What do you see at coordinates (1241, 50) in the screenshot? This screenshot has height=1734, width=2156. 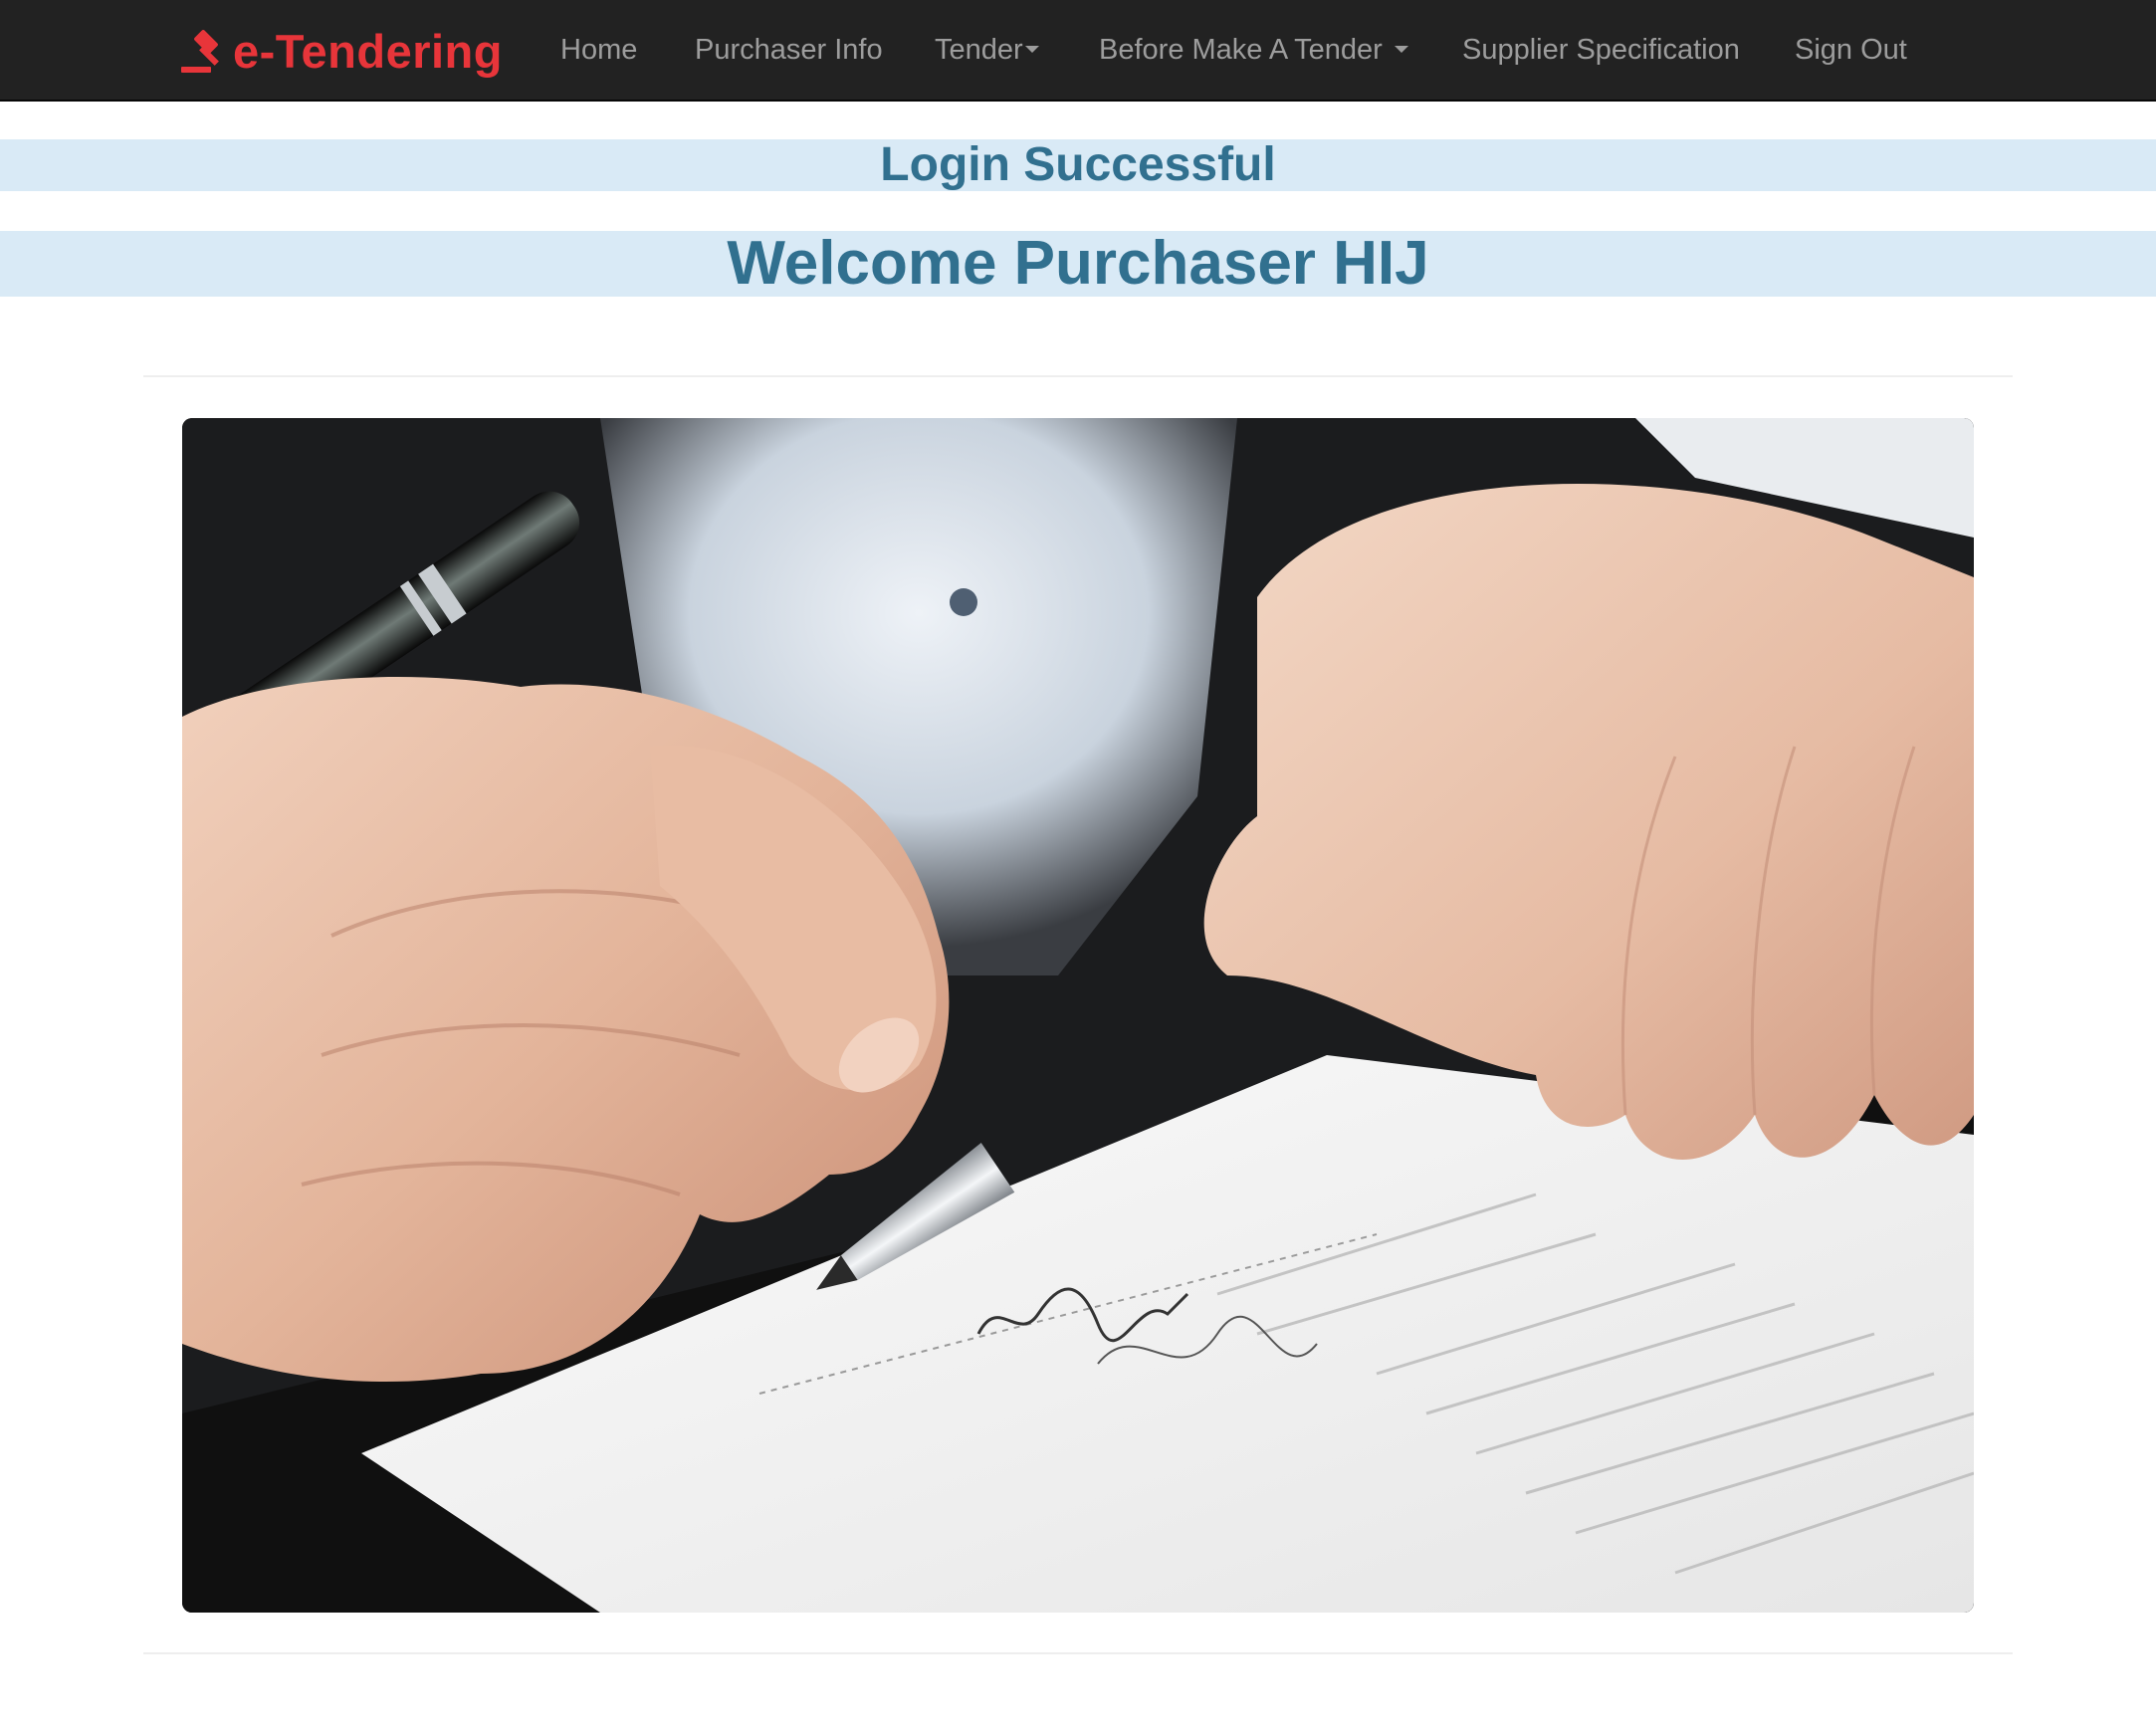 I see `nav-before-make-a-tender-label: Before Make A Tender` at bounding box center [1241, 50].